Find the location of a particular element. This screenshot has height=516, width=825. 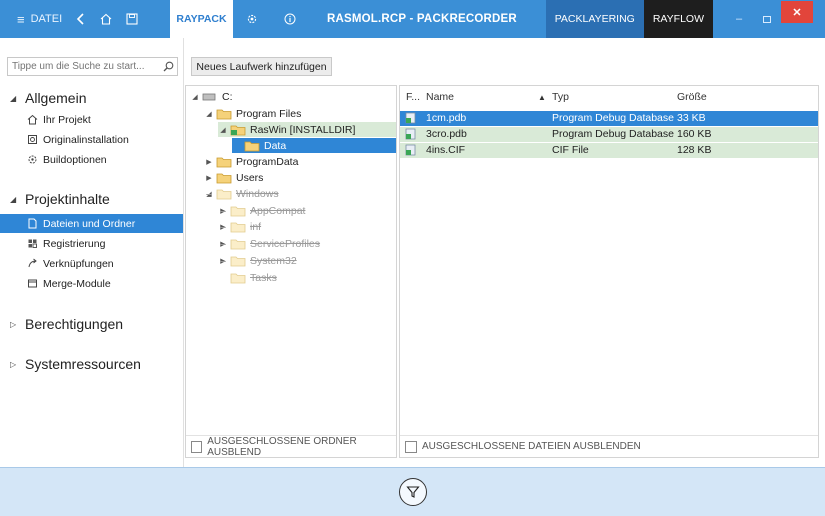

save-icon is located at coordinates (132, 19).